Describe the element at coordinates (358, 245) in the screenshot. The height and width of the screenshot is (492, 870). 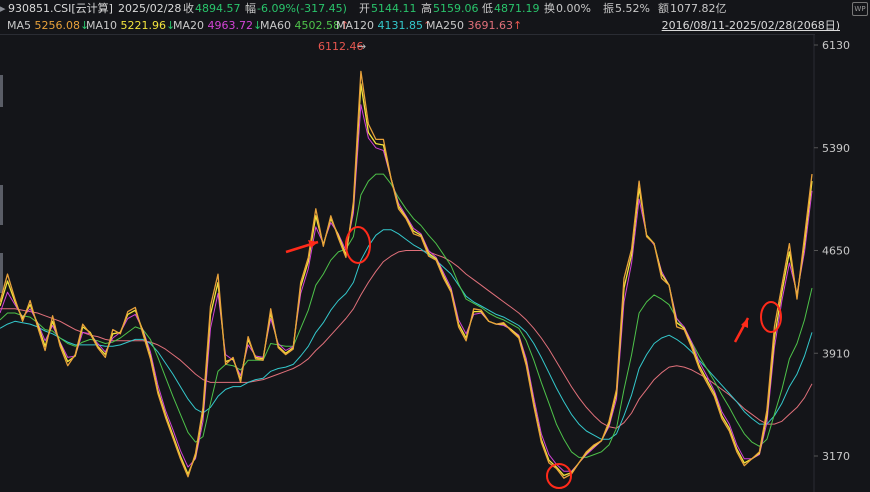
I see `highlight-circle-2019` at that location.